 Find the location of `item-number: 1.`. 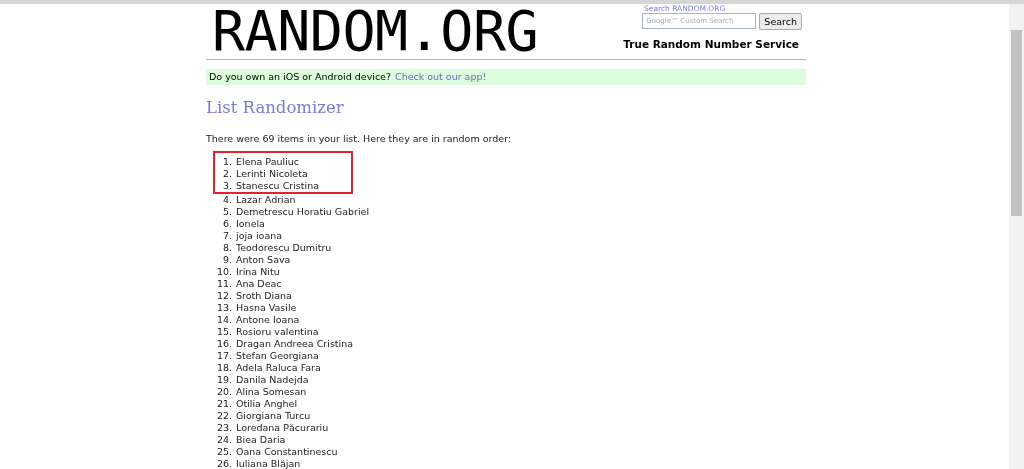

item-number: 1. is located at coordinates (226, 162).